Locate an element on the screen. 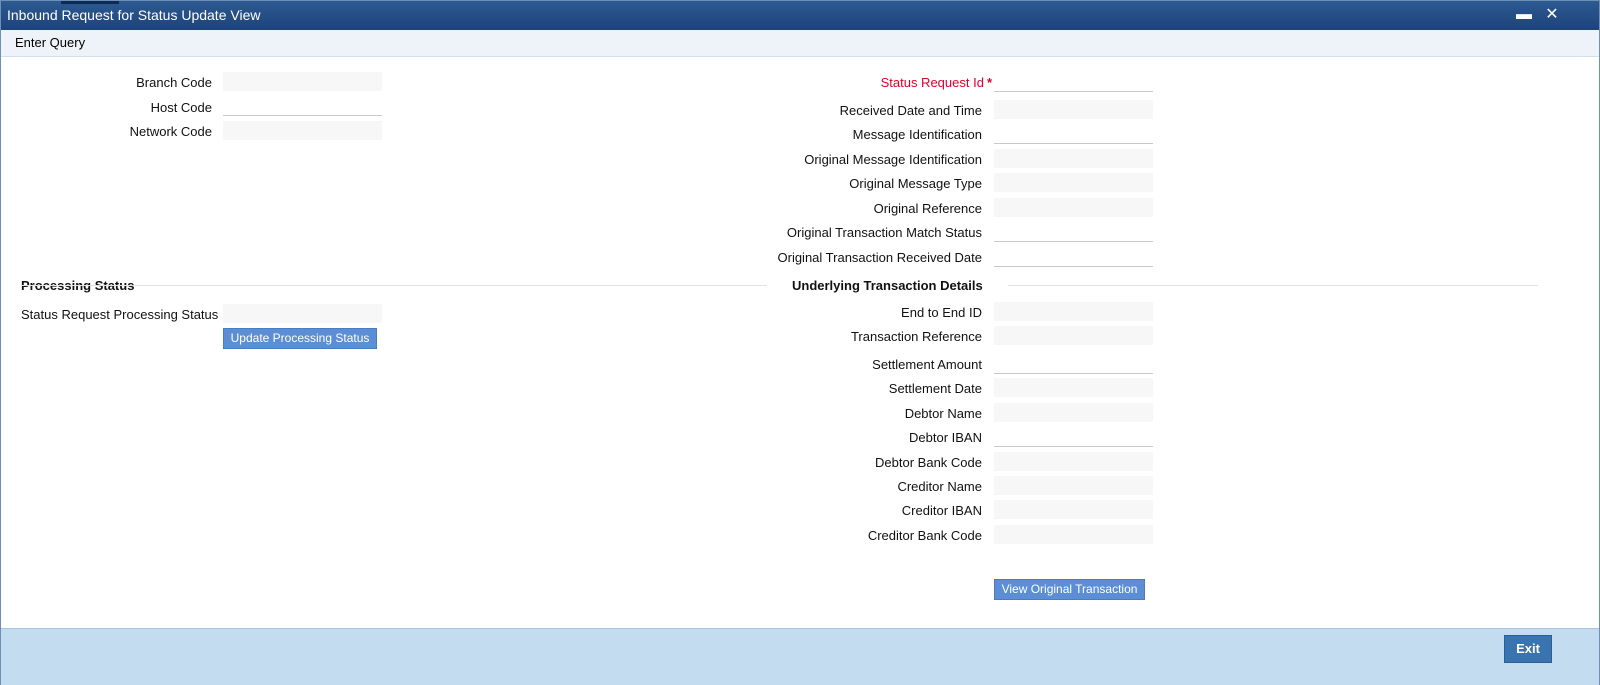  enter-query-menu-item: Enter Query is located at coordinates (50, 42).